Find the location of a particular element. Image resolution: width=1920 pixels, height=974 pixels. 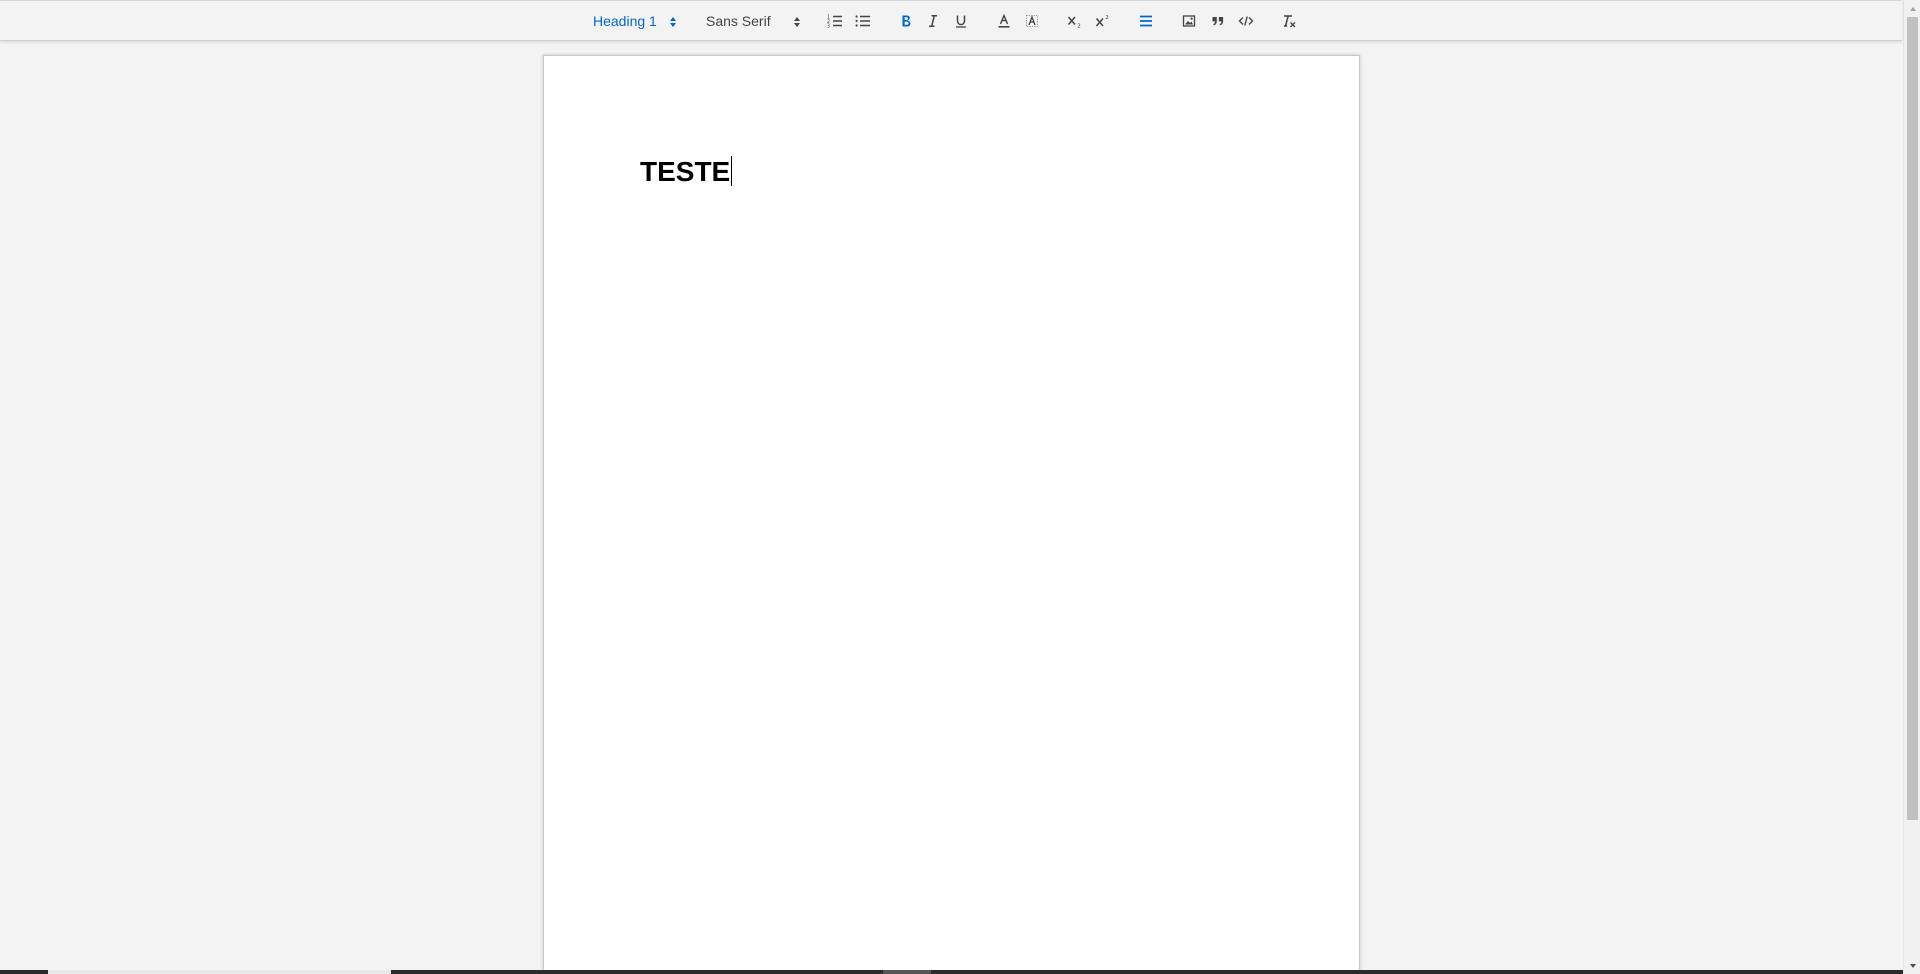

document-heading: TESTE is located at coordinates (686, 172).